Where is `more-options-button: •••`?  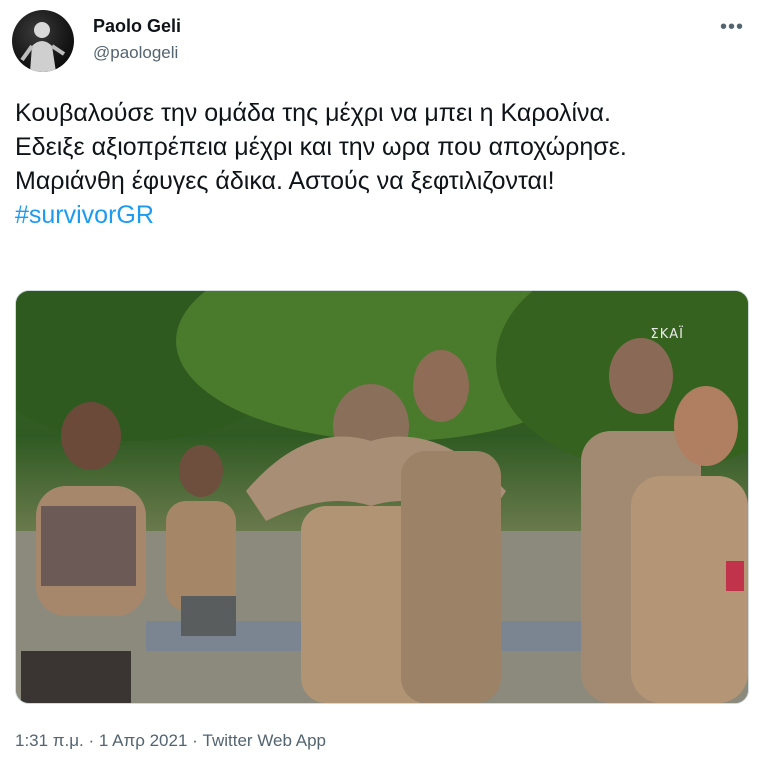 more-options-button: ••• is located at coordinates (732, 27).